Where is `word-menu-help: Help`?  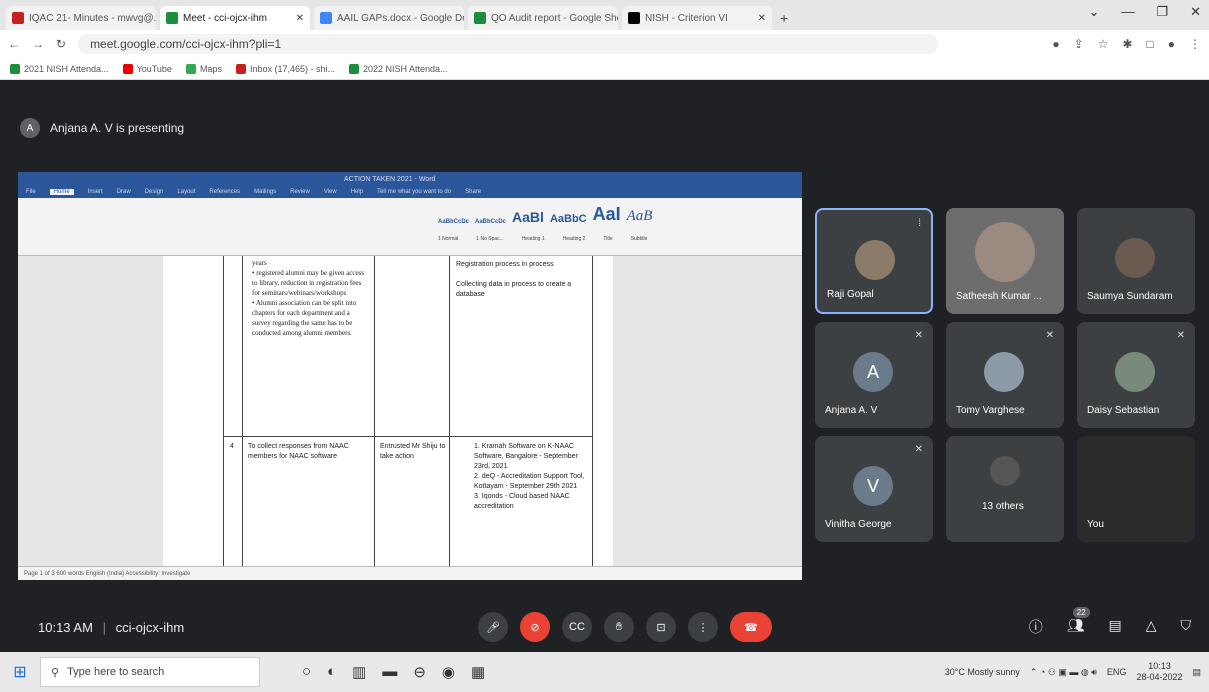
word-menu-help: Help is located at coordinates (357, 192).